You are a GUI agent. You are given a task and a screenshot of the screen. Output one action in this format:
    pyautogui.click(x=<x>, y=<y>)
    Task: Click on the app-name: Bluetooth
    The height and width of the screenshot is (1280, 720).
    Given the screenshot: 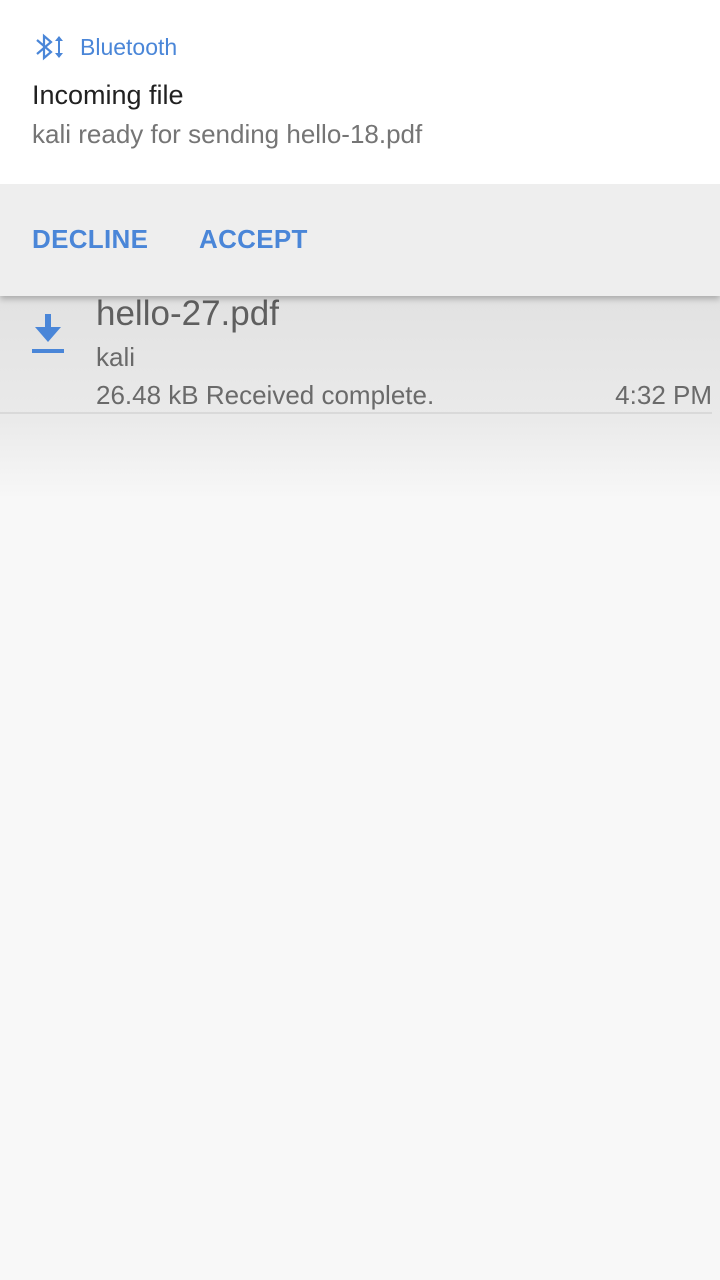 What is the action you would take?
    pyautogui.click(x=129, y=47)
    